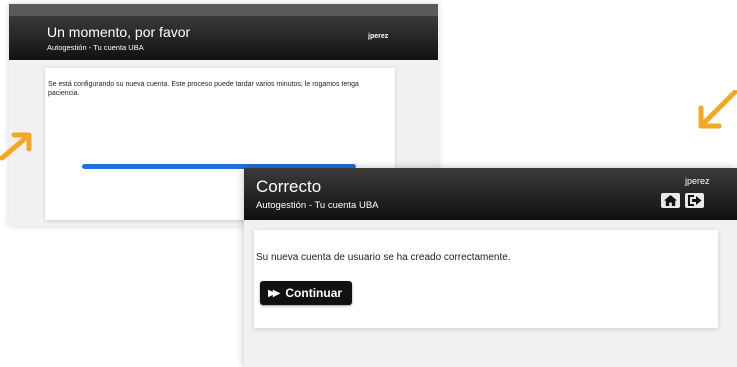  I want to click on home-icon, so click(670, 200).